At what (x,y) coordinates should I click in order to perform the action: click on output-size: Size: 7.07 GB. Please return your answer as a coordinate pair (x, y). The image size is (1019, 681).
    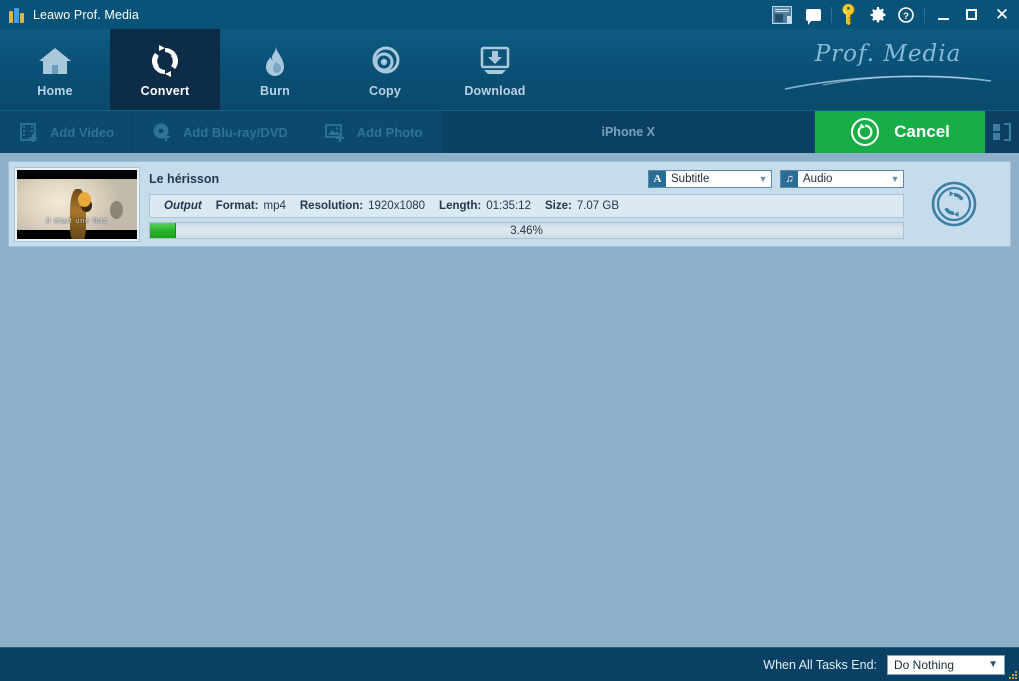
    Looking at the image, I should click on (582, 206).